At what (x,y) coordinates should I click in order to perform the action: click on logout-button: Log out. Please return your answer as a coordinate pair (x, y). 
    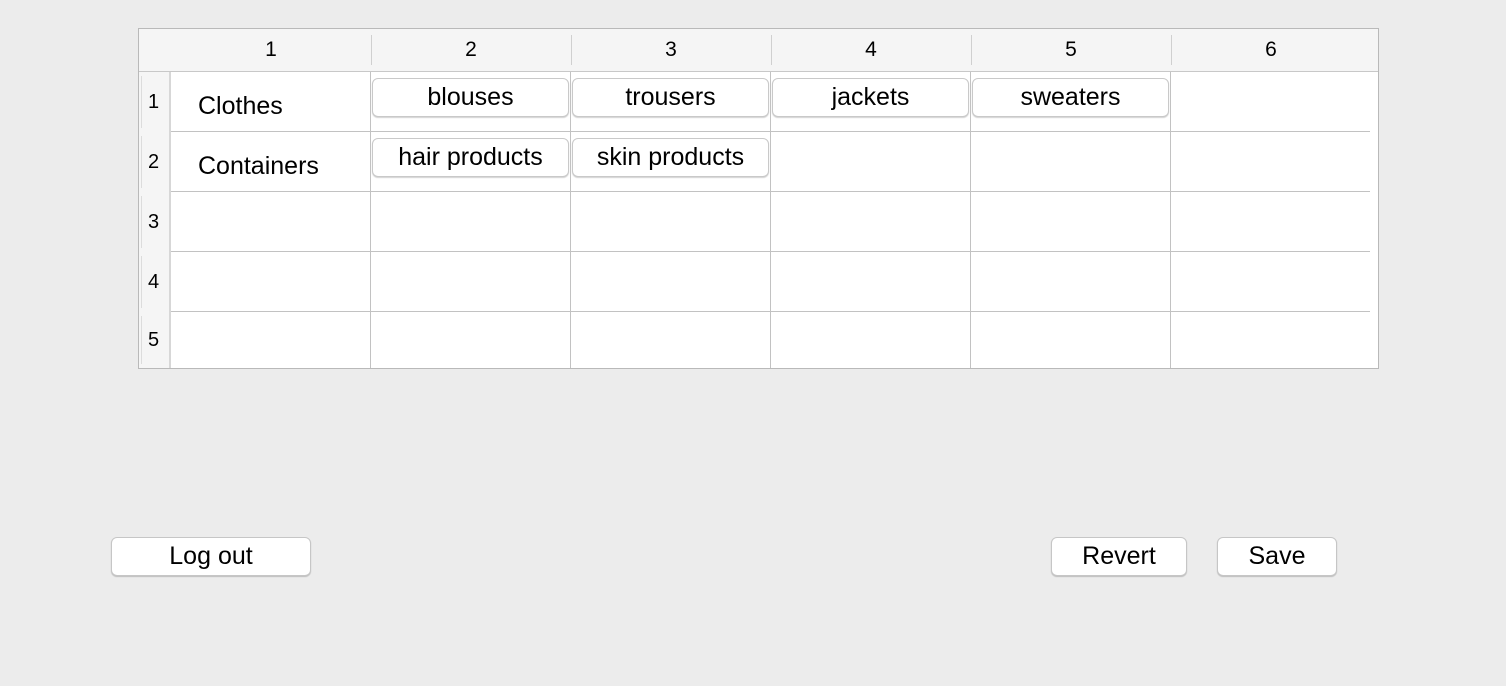
    Looking at the image, I should click on (211, 556).